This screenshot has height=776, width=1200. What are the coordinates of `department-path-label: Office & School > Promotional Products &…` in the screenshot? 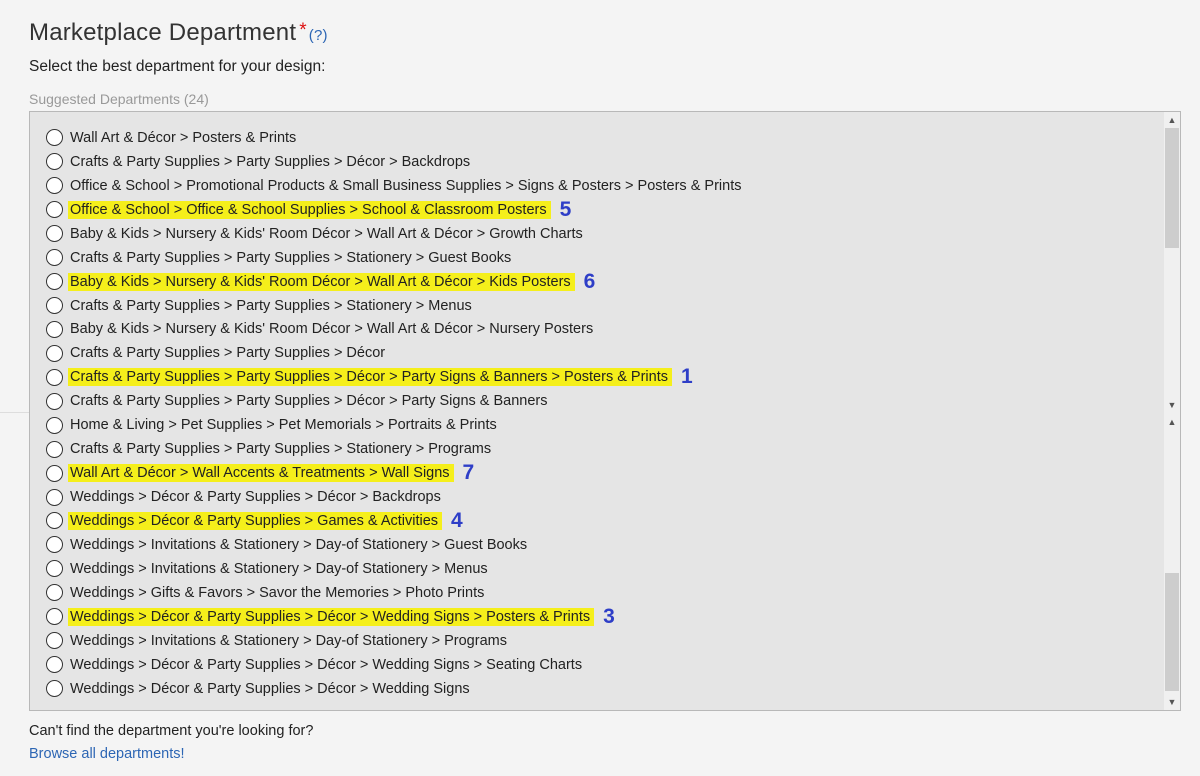 It's located at (406, 185).